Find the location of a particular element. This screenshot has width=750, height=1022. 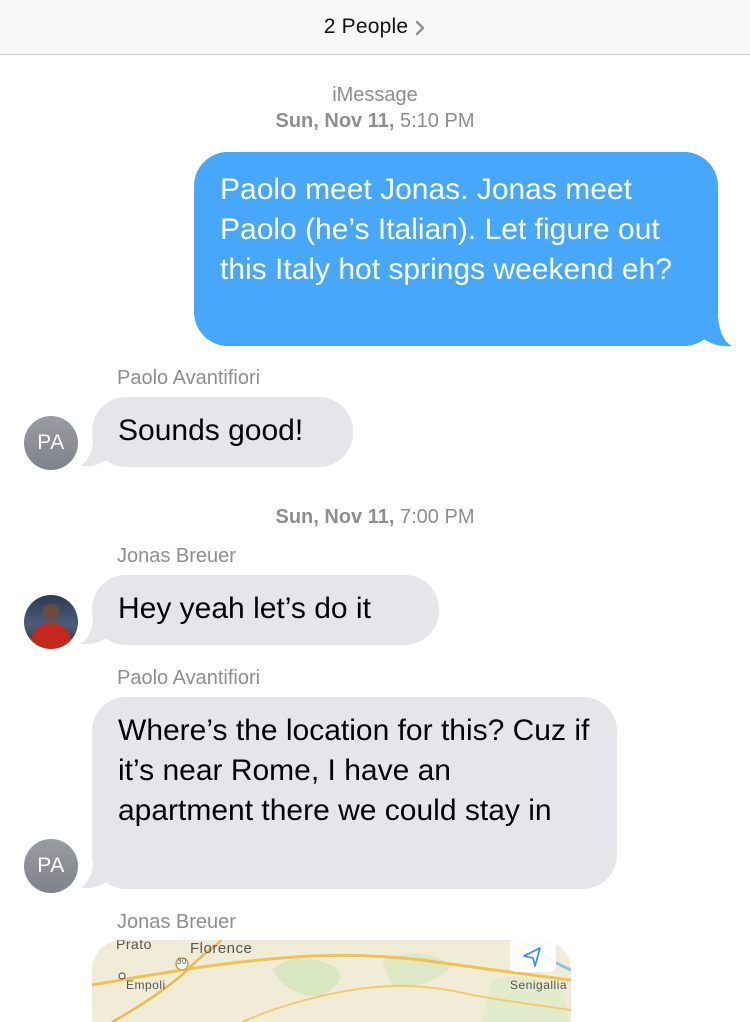

road-badge: 30 is located at coordinates (182, 961).